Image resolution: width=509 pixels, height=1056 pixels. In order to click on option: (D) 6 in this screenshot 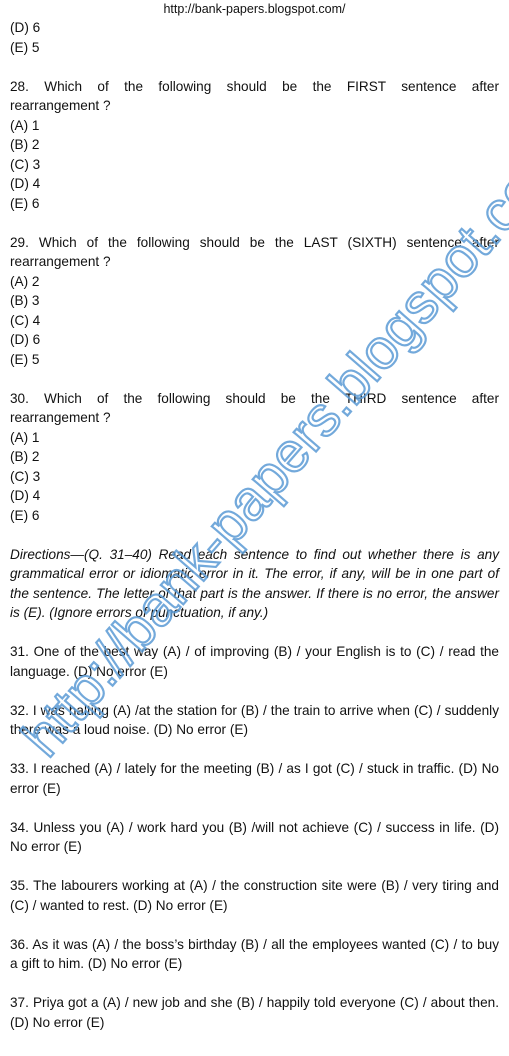, I will do `click(25, 339)`.